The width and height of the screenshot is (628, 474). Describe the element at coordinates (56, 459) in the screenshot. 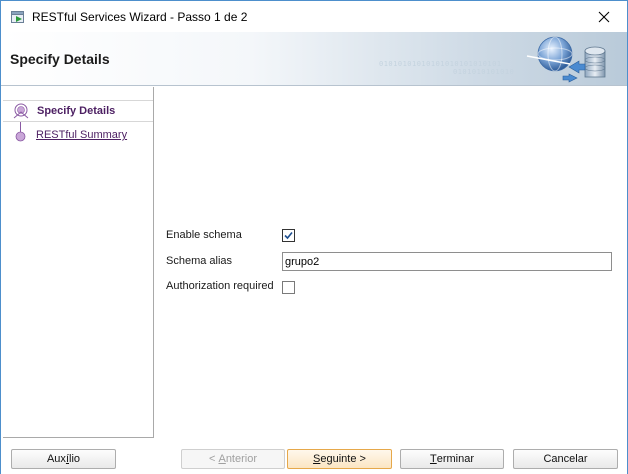

I see `help-button-label-pre: Aux` at that location.